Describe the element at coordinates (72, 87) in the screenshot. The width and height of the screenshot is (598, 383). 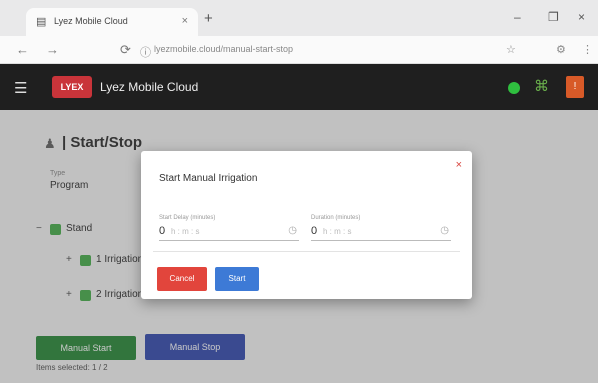
I see `app-logo: LYEX` at that location.